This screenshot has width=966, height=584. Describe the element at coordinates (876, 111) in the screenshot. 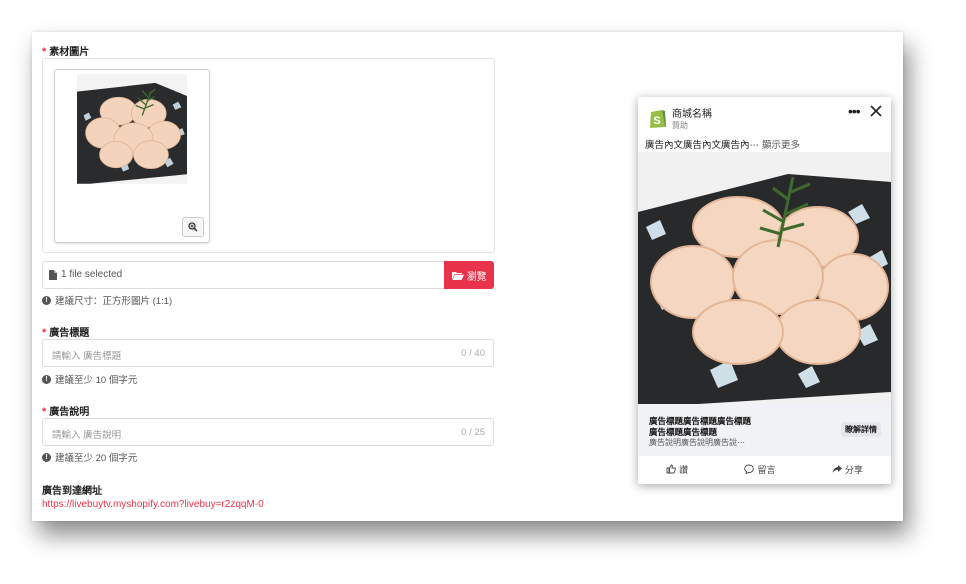

I see `close-icon` at that location.